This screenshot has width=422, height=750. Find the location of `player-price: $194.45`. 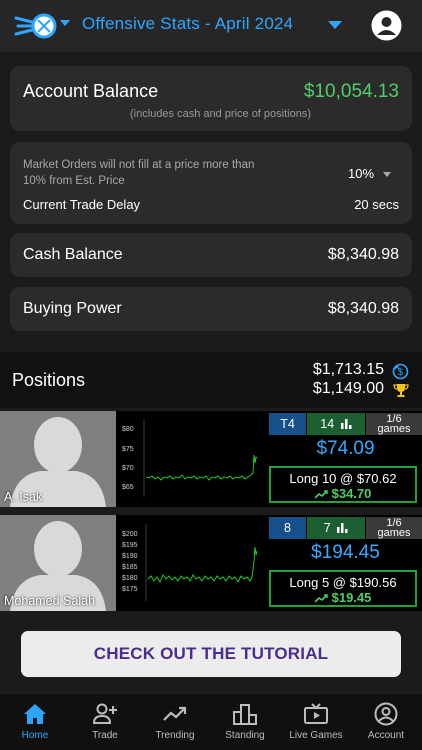

player-price: $194.45 is located at coordinates (345, 552).